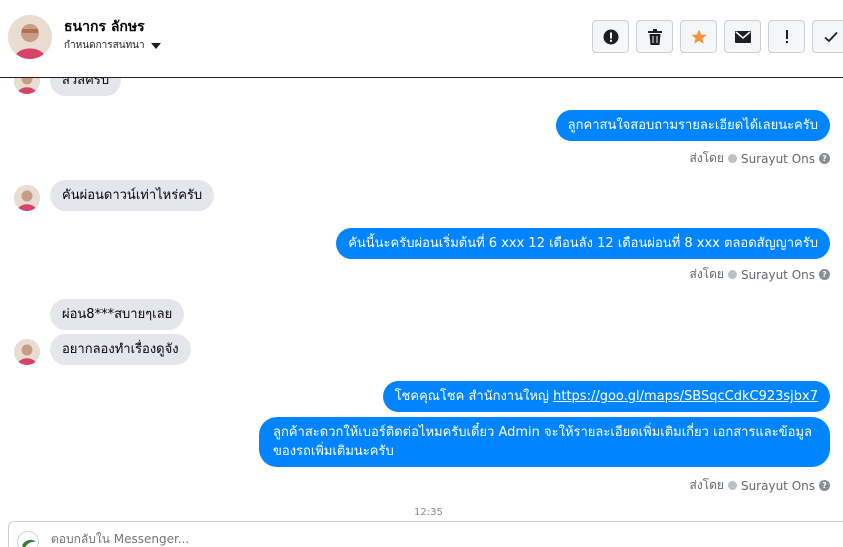  What do you see at coordinates (301, 539) in the screenshot?
I see `reply-input` at bounding box center [301, 539].